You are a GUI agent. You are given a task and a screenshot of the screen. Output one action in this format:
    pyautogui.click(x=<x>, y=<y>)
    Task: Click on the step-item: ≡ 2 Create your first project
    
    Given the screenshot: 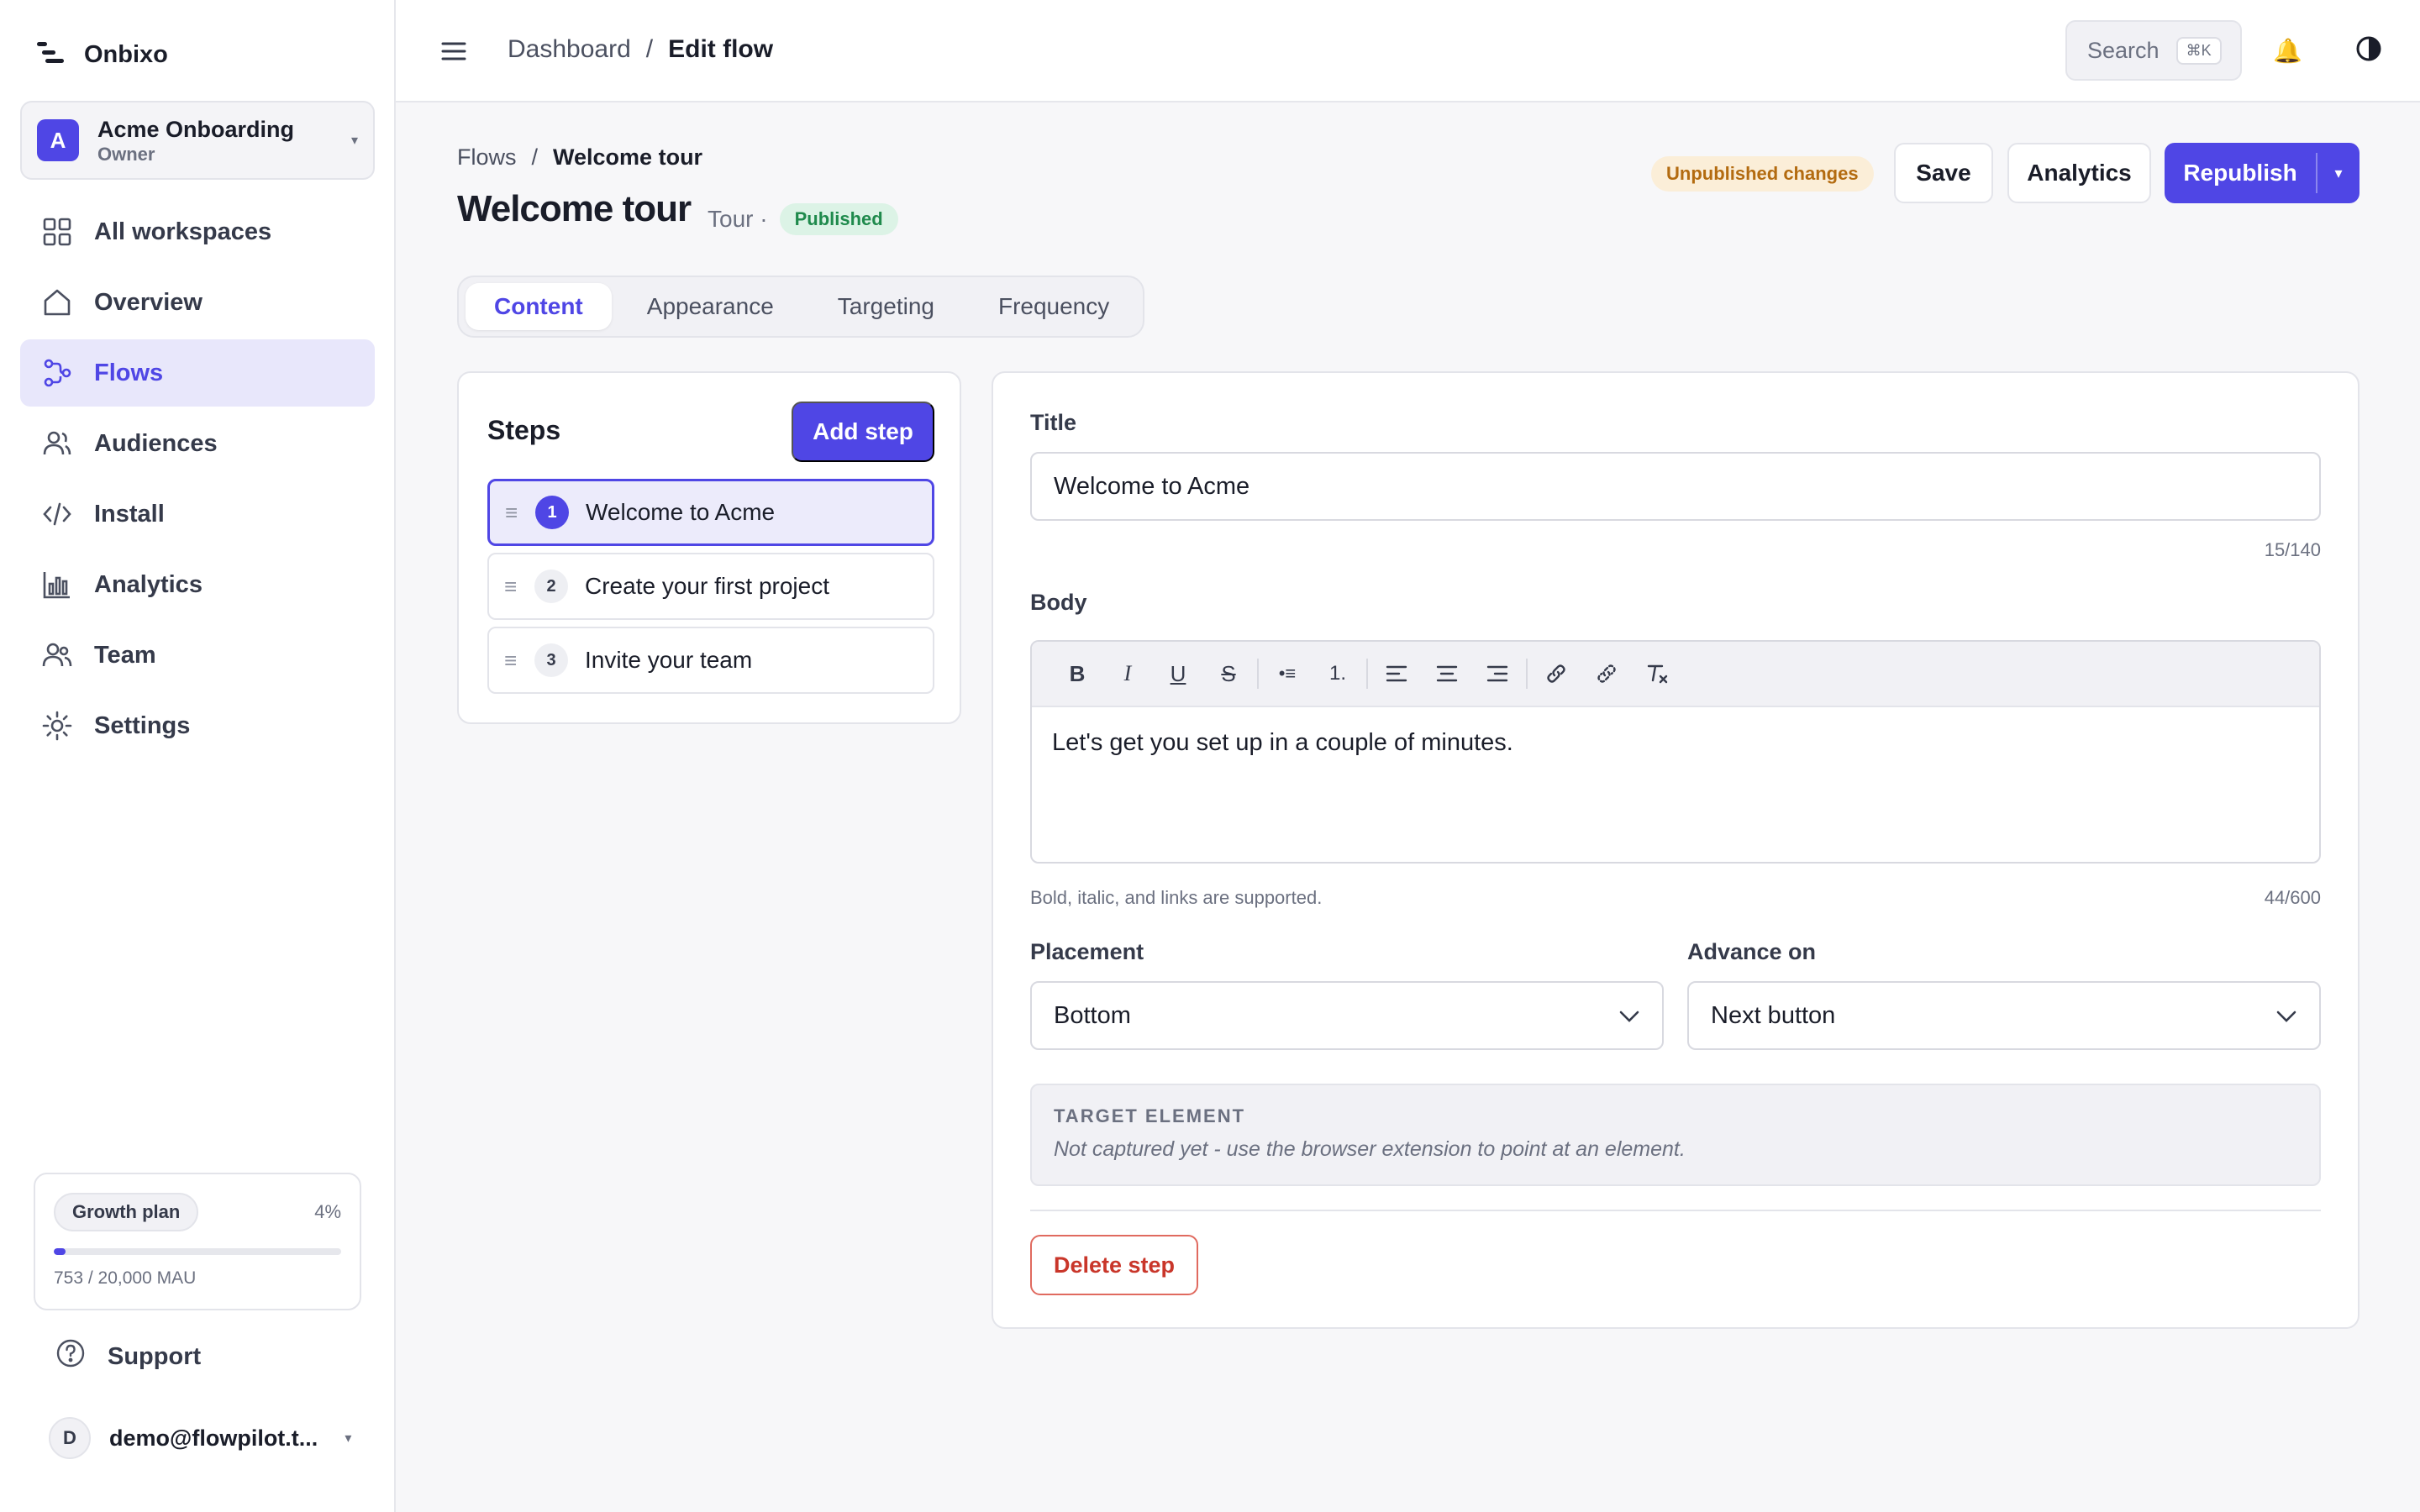 What is the action you would take?
    pyautogui.click(x=710, y=586)
    